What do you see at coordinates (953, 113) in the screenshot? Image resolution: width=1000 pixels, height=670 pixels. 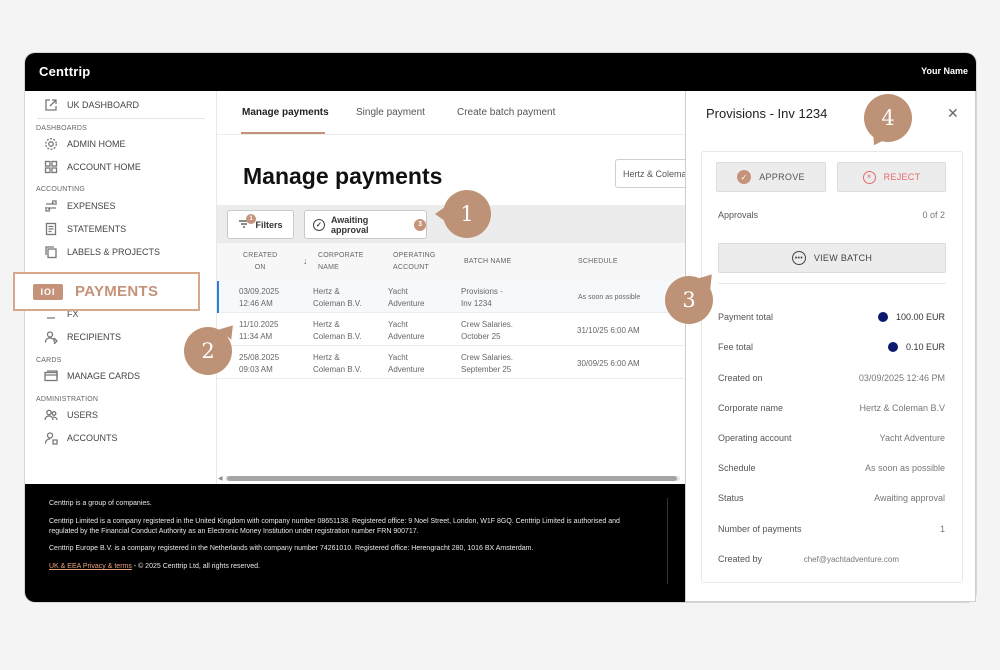 I see `close-icon: ✕` at bounding box center [953, 113].